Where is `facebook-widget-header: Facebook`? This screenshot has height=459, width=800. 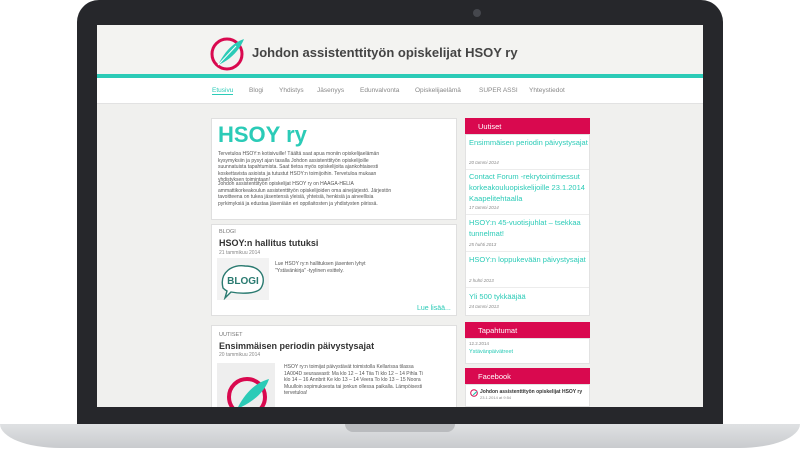 facebook-widget-header: Facebook is located at coordinates (527, 376).